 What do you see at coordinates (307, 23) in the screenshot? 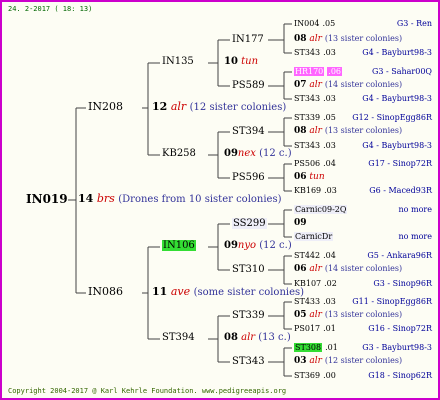
I see `g4-id: IN004` at bounding box center [307, 23].